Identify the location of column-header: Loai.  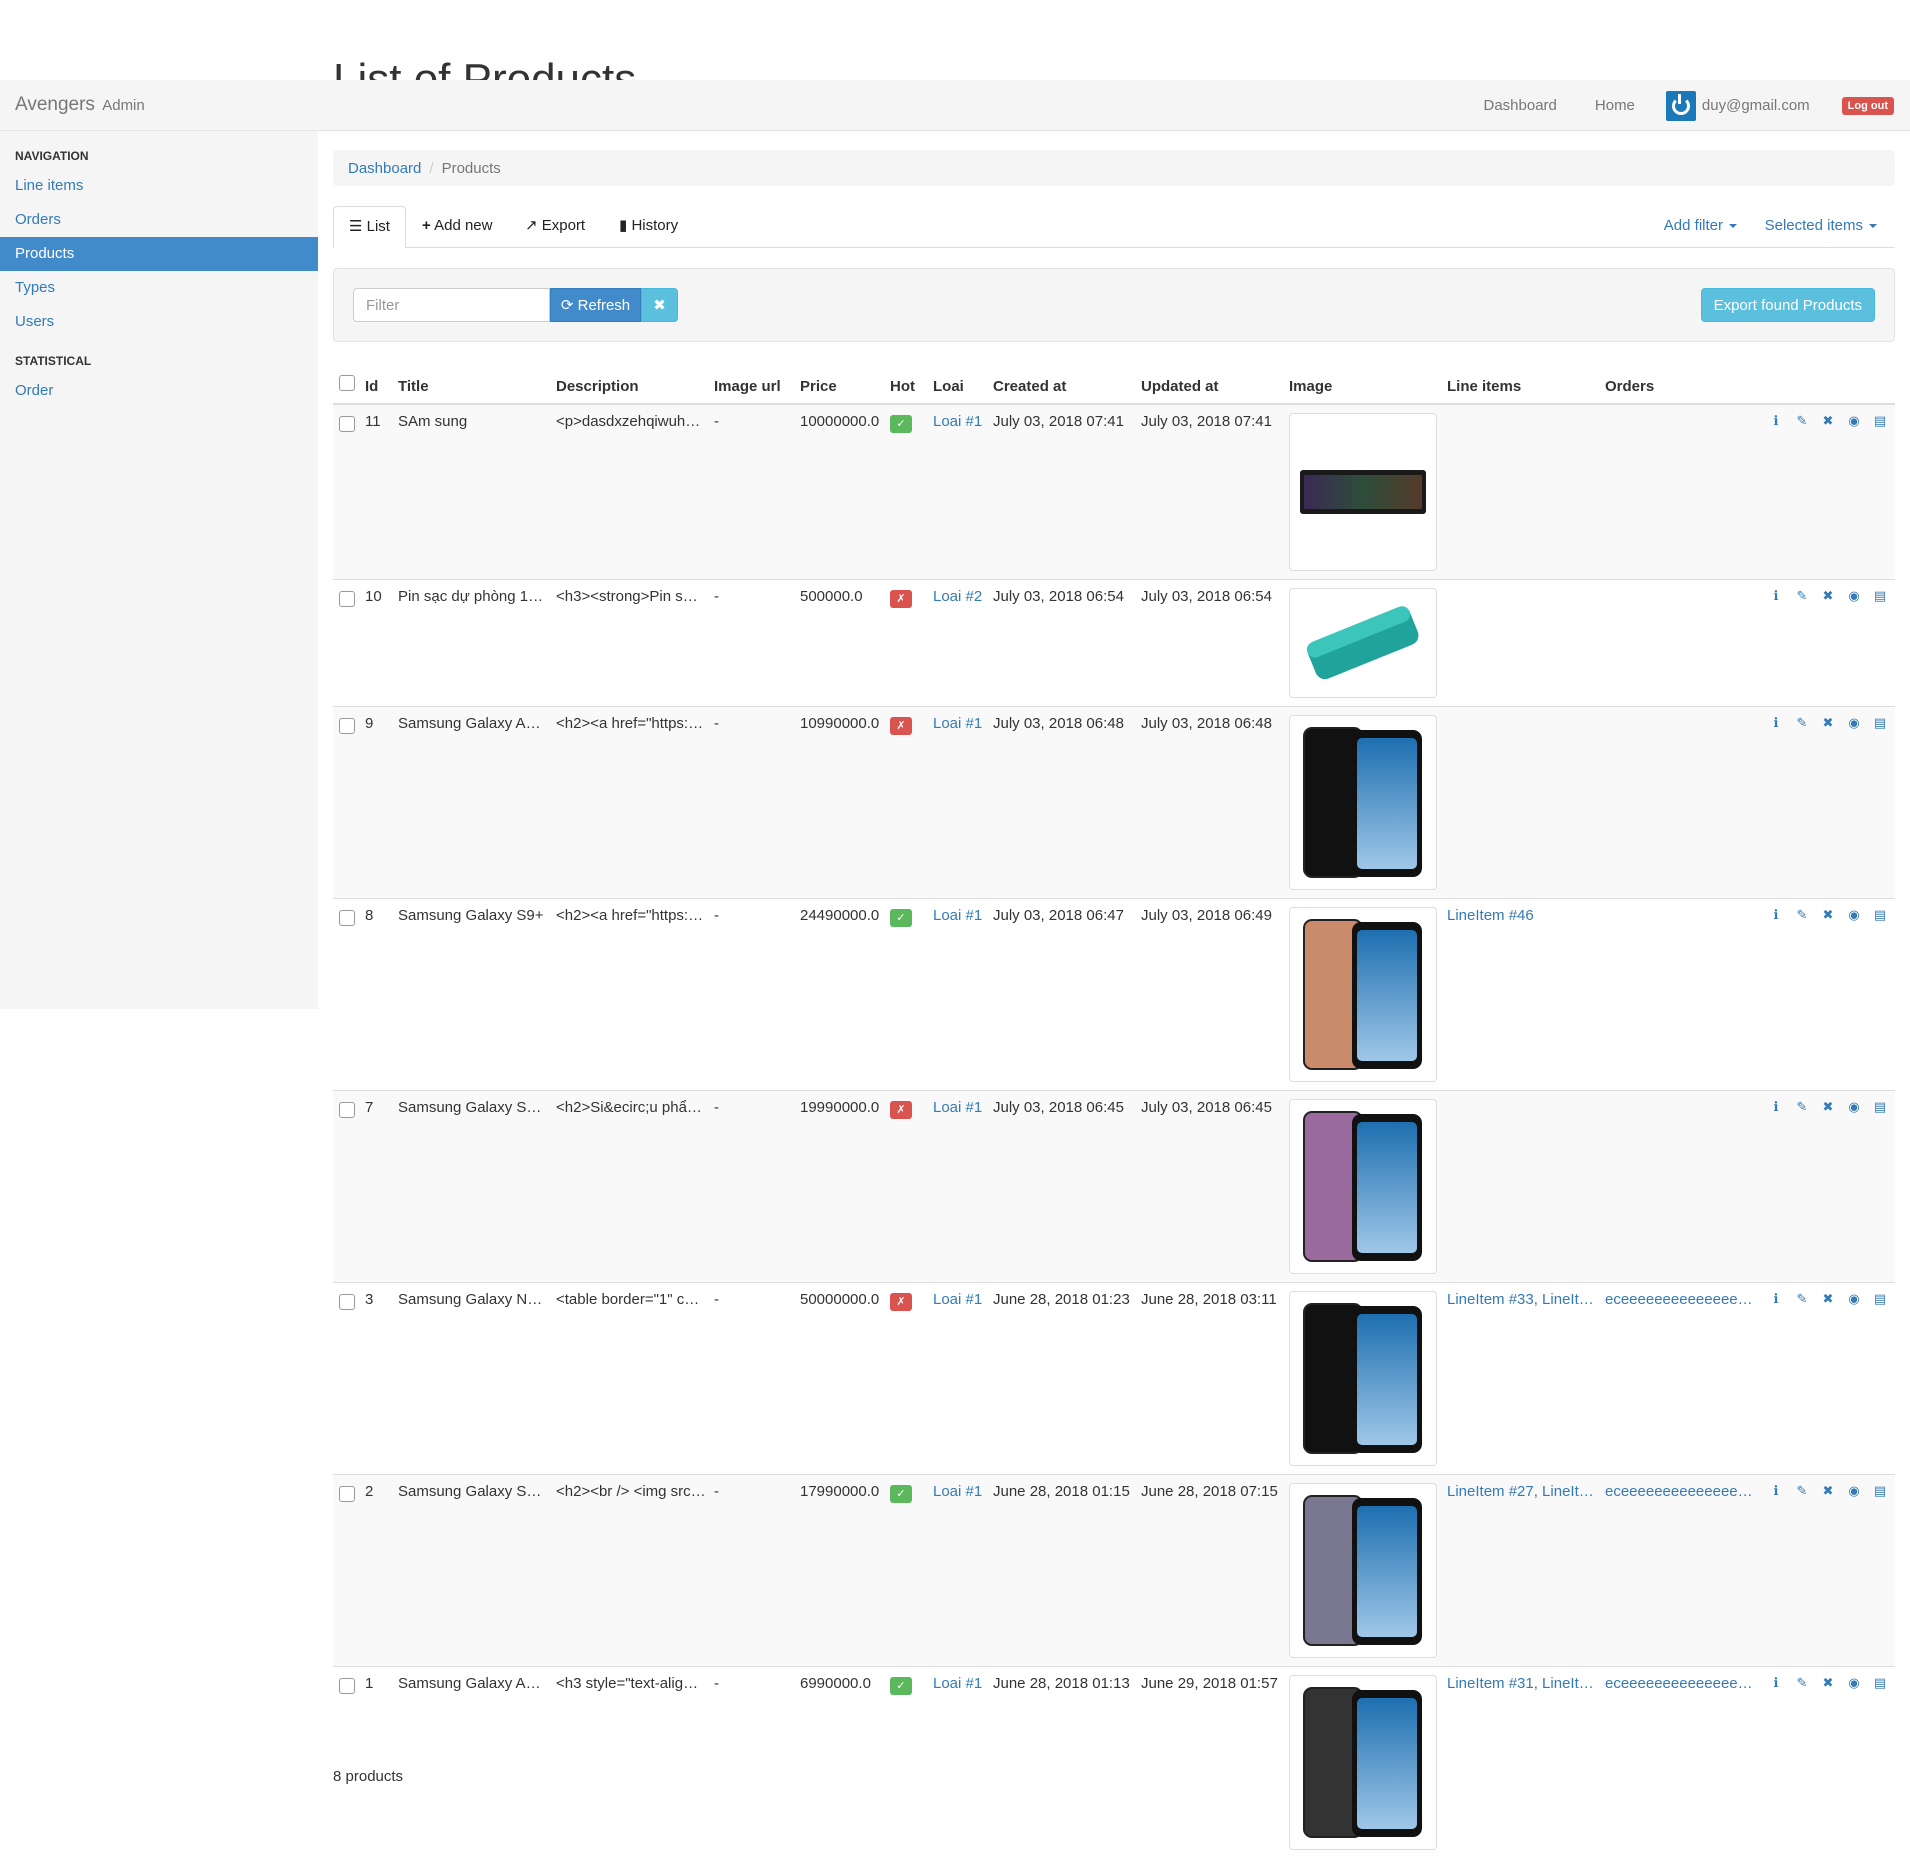
(959, 384).